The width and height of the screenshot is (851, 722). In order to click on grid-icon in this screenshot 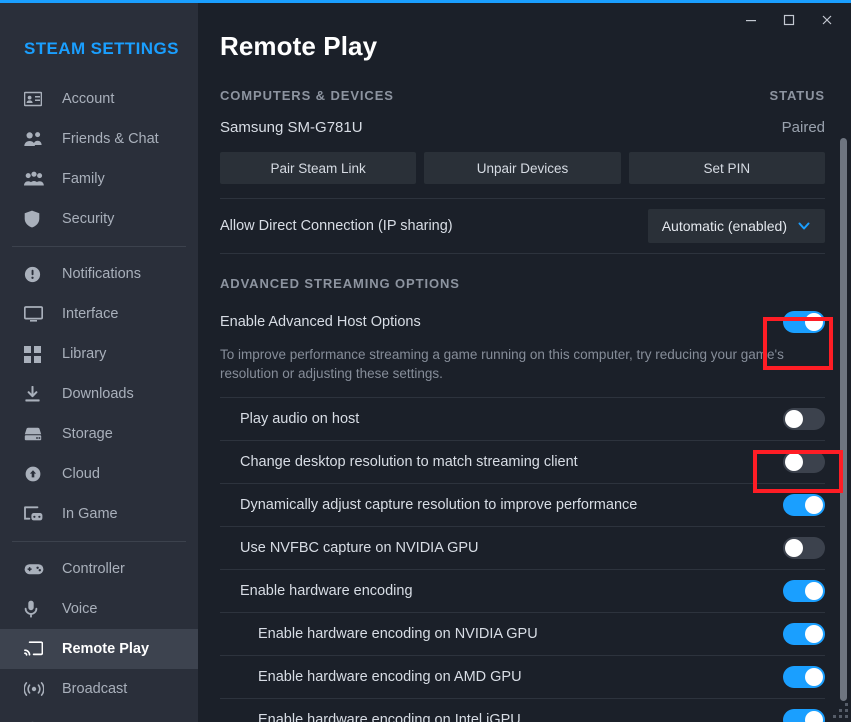, I will do `click(35, 354)`.